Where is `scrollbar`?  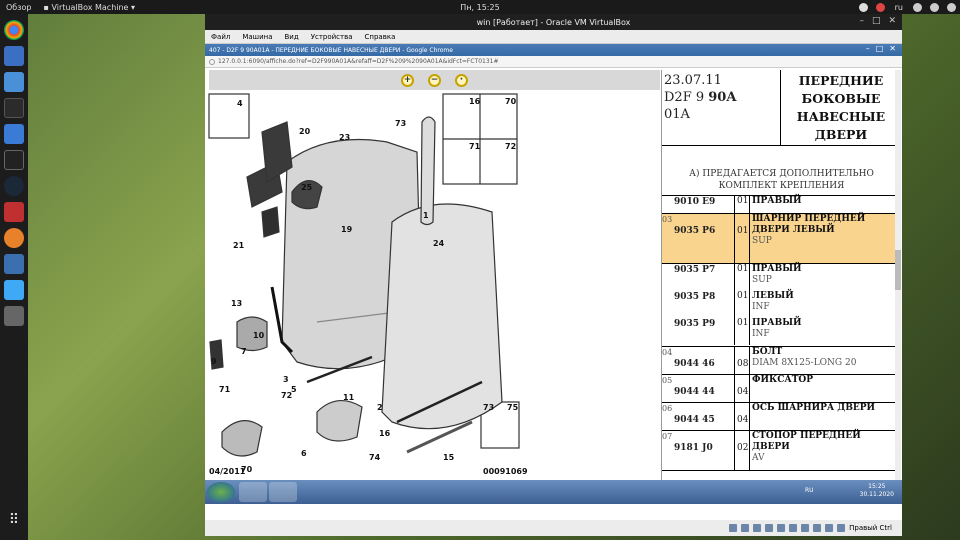
scrollbar is located at coordinates (898, 275).